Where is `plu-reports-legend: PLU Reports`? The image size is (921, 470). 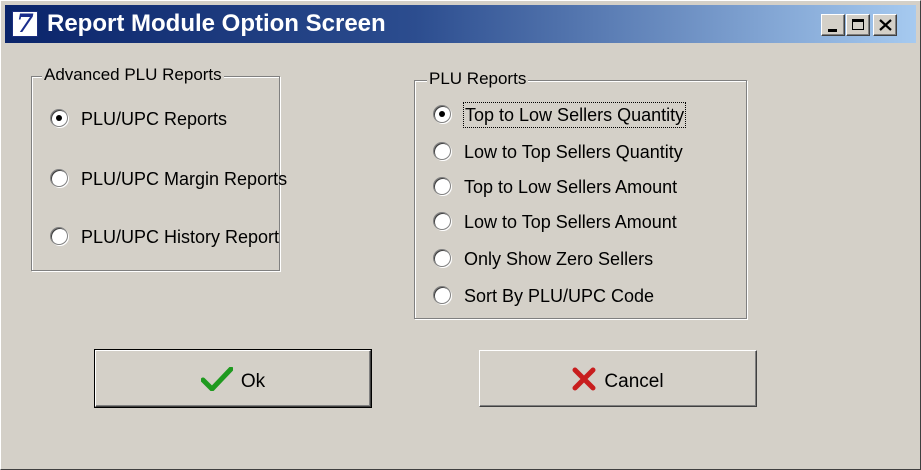
plu-reports-legend: PLU Reports is located at coordinates (478, 79).